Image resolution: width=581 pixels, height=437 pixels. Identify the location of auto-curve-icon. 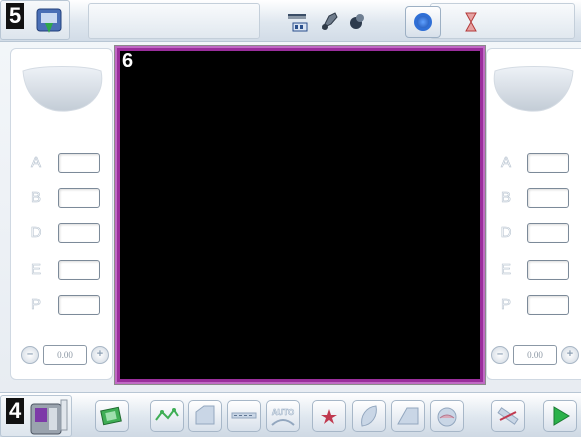
(283, 422).